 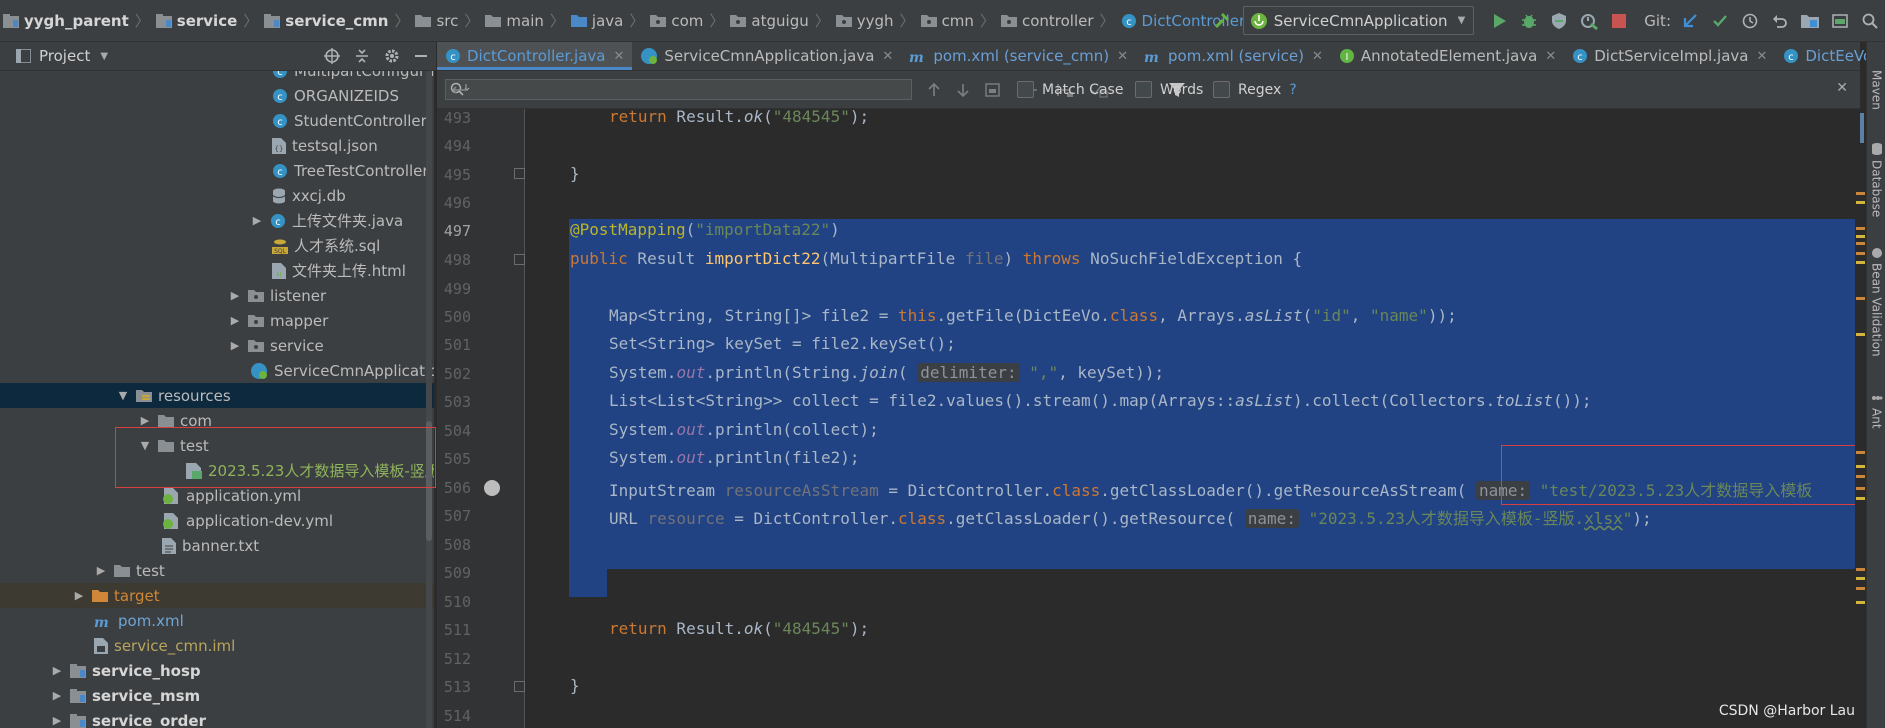 What do you see at coordinates (421, 56) in the screenshot?
I see `minimize-icon` at bounding box center [421, 56].